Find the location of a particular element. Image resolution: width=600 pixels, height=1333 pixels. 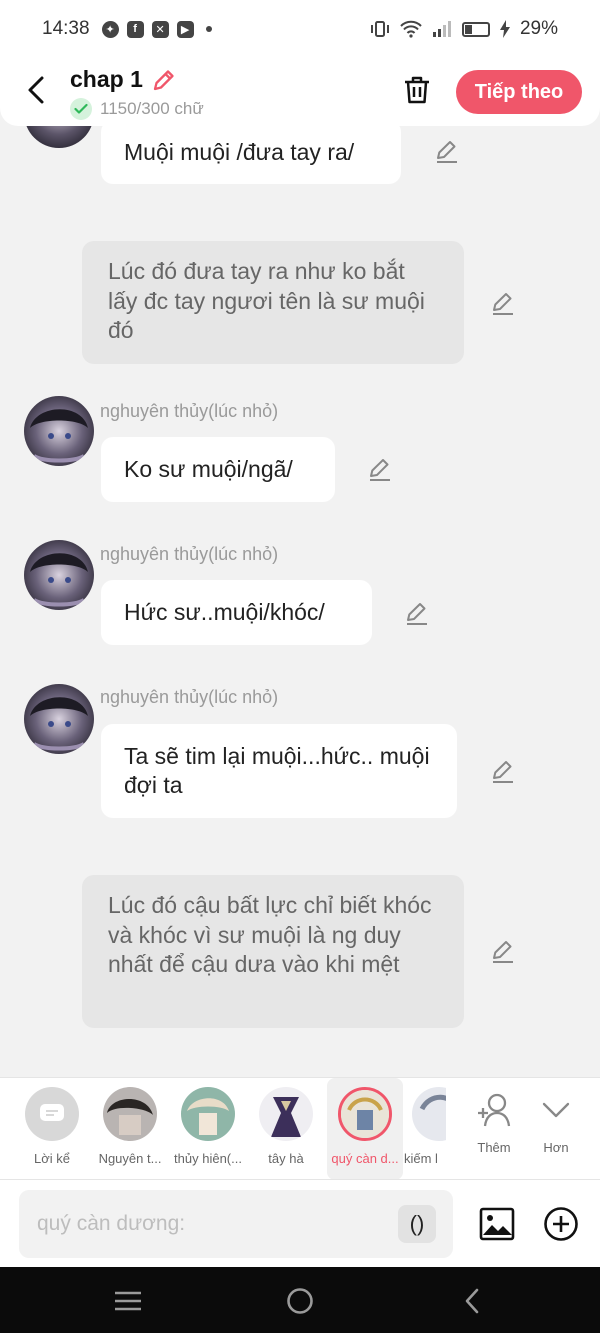

chapter-title-row: chap 1 is located at coordinates (123, 79).